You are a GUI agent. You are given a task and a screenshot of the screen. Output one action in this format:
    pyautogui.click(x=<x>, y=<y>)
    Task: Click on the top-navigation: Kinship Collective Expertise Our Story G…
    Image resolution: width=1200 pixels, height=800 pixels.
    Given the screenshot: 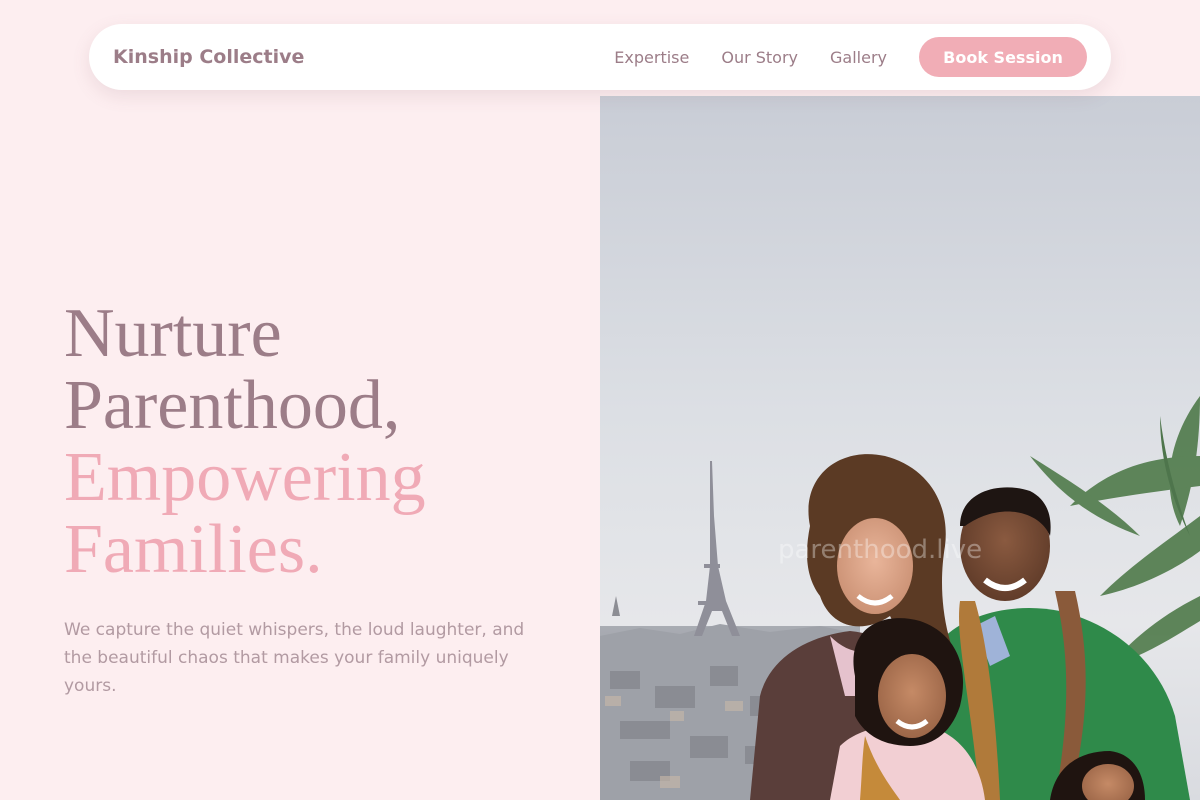 What is the action you would take?
    pyautogui.click(x=600, y=57)
    